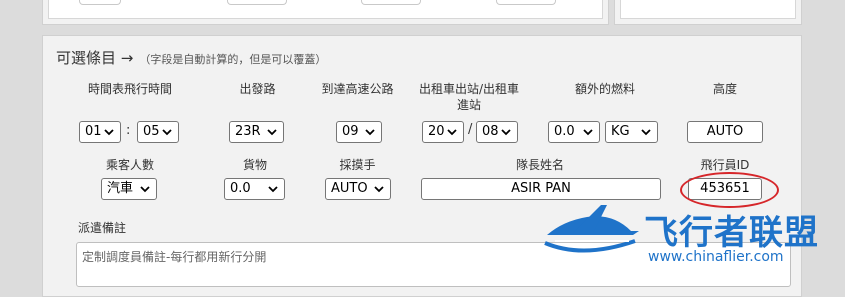  What do you see at coordinates (731, 233) in the screenshot?
I see `watermark-brand: 飞行者联盟` at bounding box center [731, 233].